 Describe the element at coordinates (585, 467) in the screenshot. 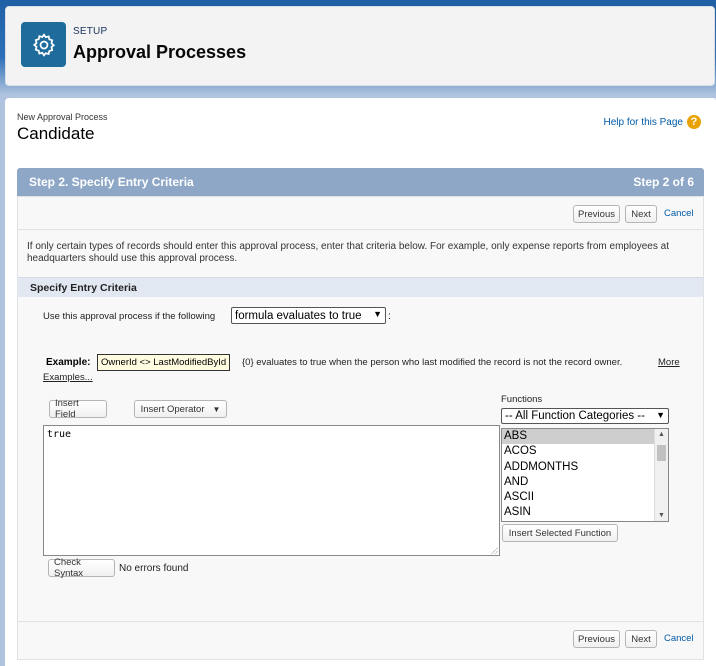

I see `function-item-addmonths: ADDMONTHS` at that location.